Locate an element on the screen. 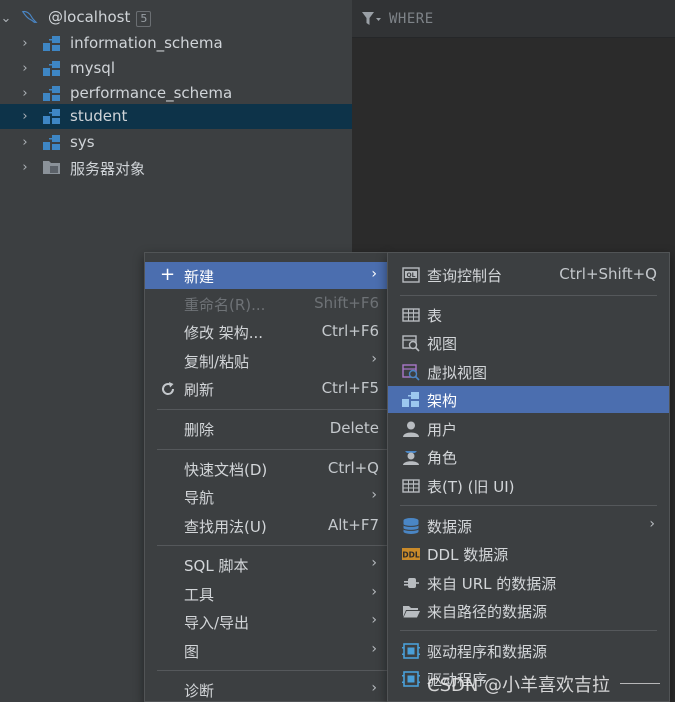  plug-icon is located at coordinates (411, 583).